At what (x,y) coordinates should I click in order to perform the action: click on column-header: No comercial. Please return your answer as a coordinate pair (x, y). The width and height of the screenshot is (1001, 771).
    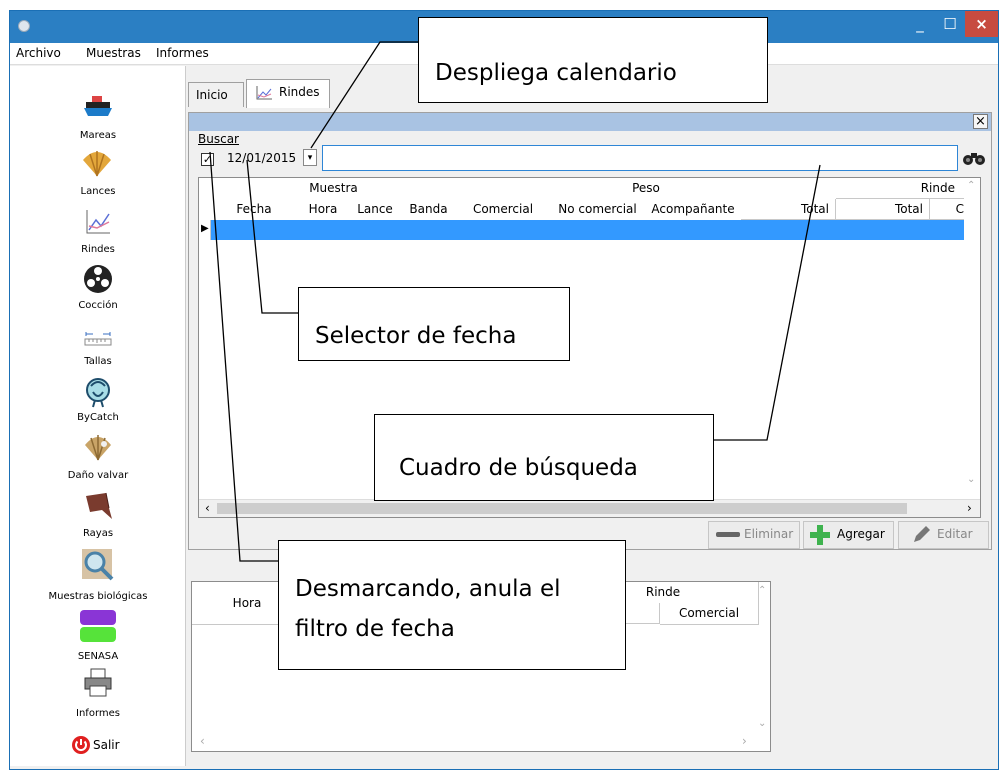
    Looking at the image, I should click on (598, 210).